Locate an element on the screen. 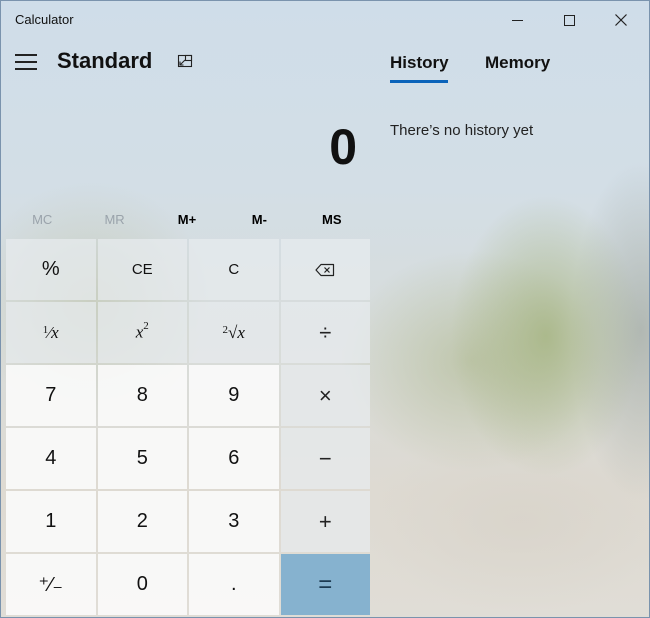  keep-on-top-icon is located at coordinates (185, 61).